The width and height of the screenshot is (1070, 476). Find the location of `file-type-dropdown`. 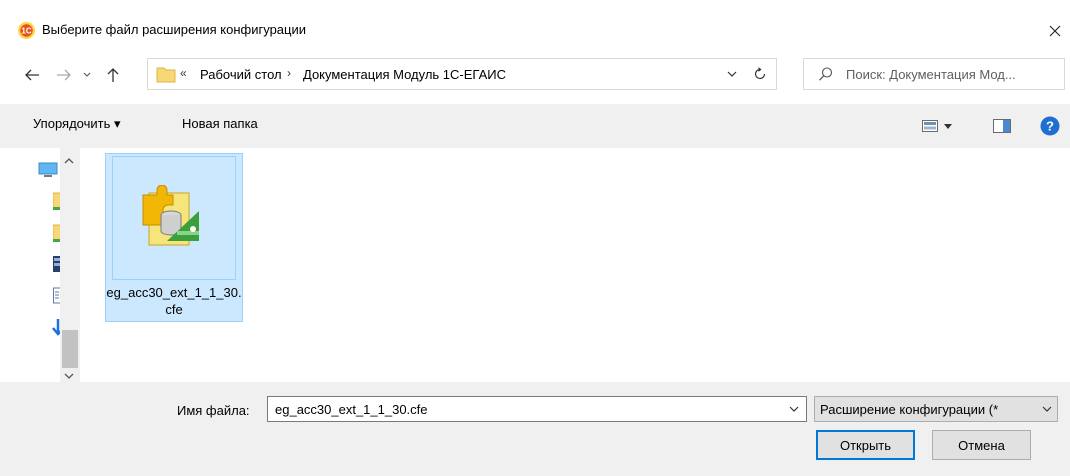

file-type-dropdown is located at coordinates (1047, 409).